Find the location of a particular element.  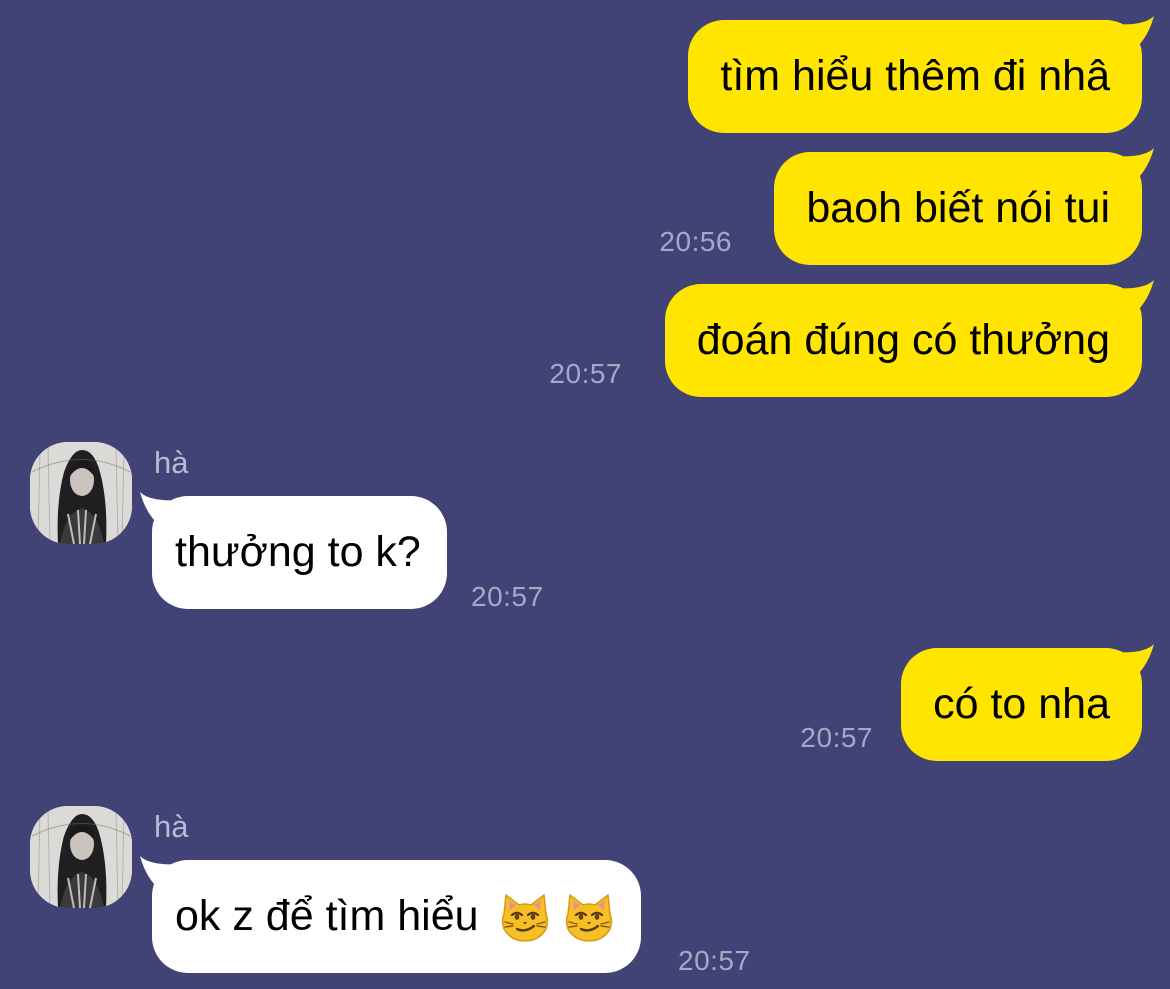

incoming-message-bubble: thưởng to k? is located at coordinates (293, 550).